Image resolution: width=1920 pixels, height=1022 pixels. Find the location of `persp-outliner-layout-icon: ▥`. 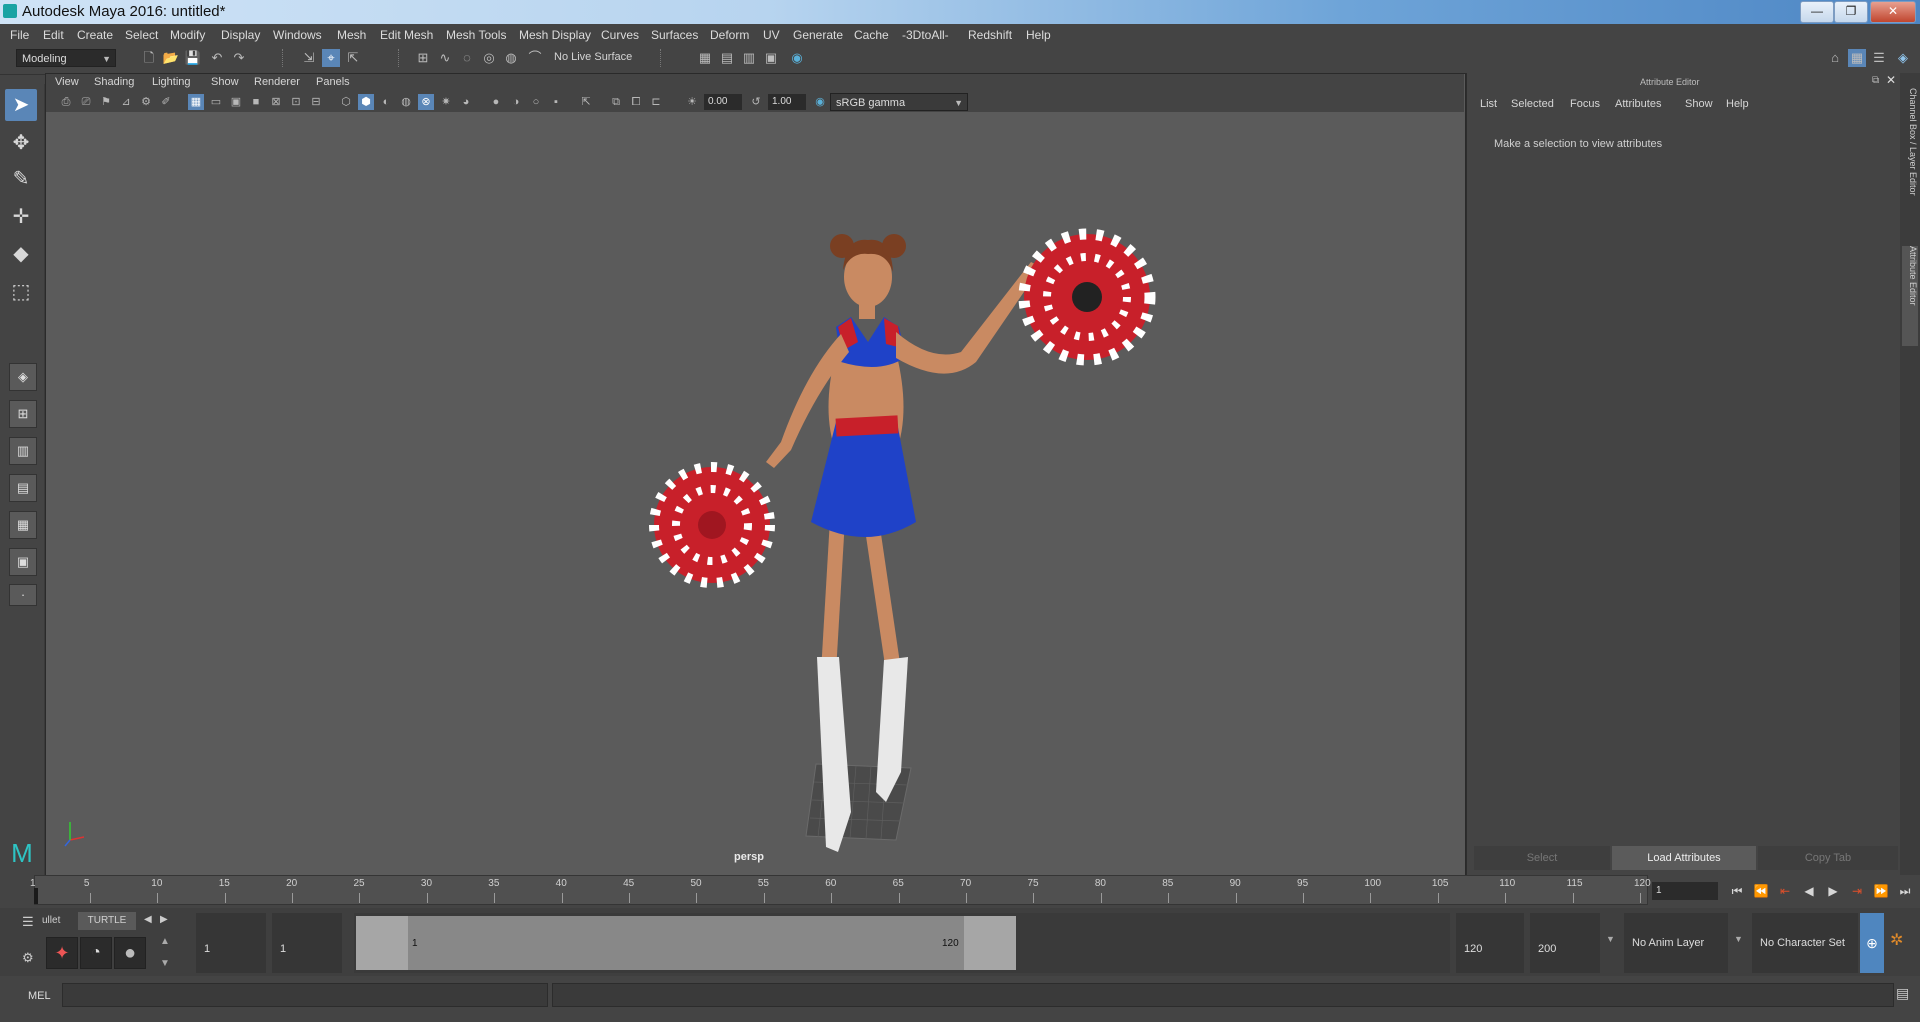

persp-outliner-layout-icon: ▥ is located at coordinates (23, 451).